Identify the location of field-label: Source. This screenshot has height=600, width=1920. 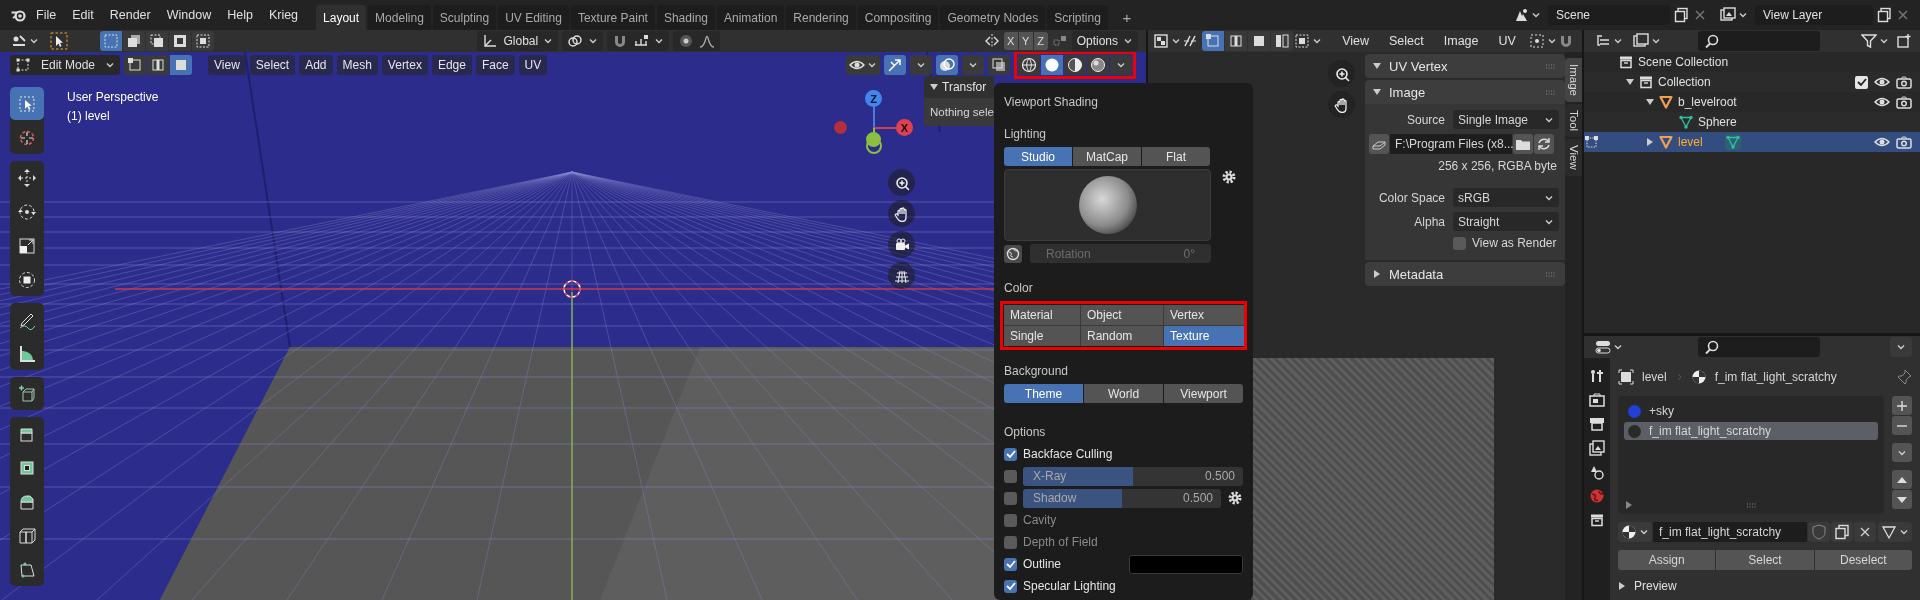
(1425, 119).